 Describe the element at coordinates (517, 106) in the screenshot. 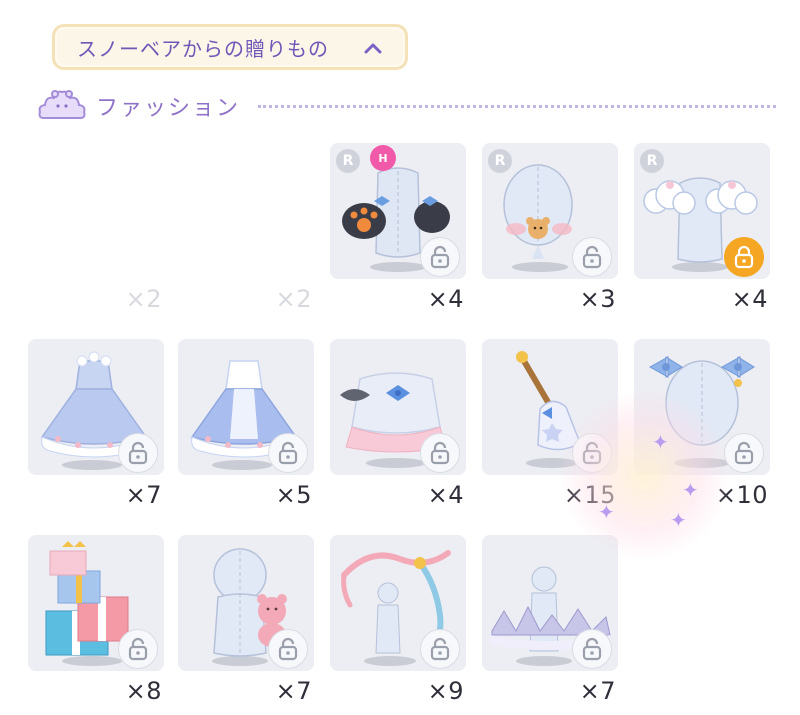

I see `dotted-divider` at that location.